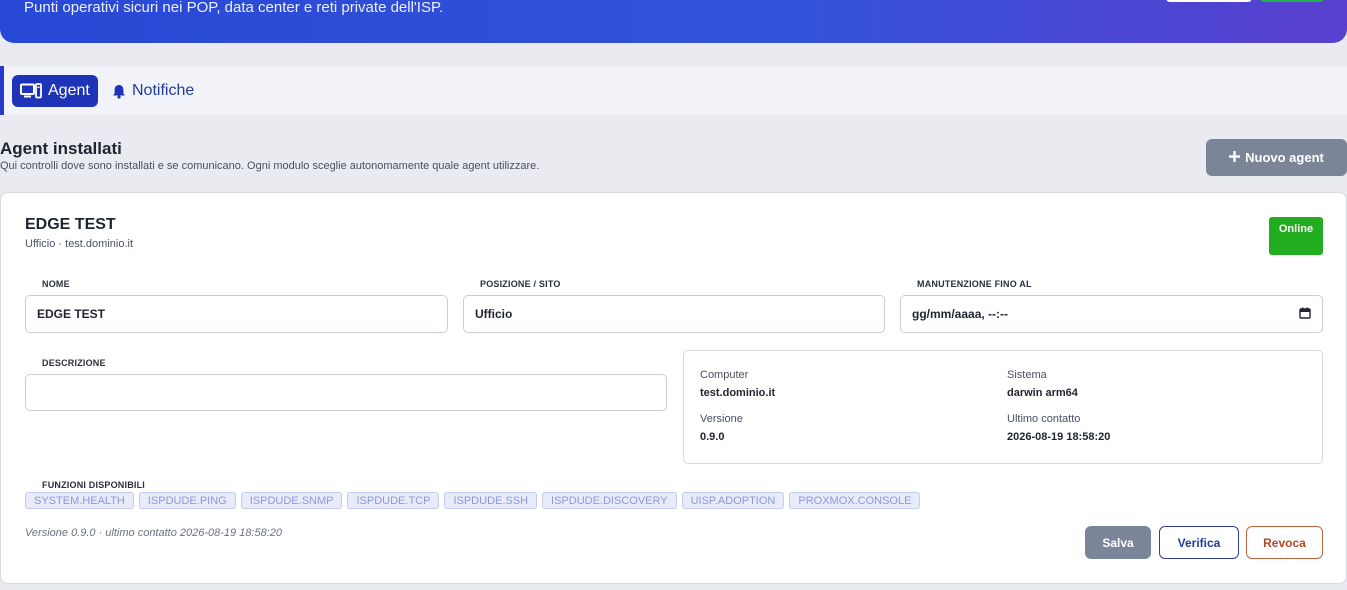 This screenshot has height=590, width=1347. What do you see at coordinates (674, 314) in the screenshot?
I see `posizione-input` at bounding box center [674, 314].